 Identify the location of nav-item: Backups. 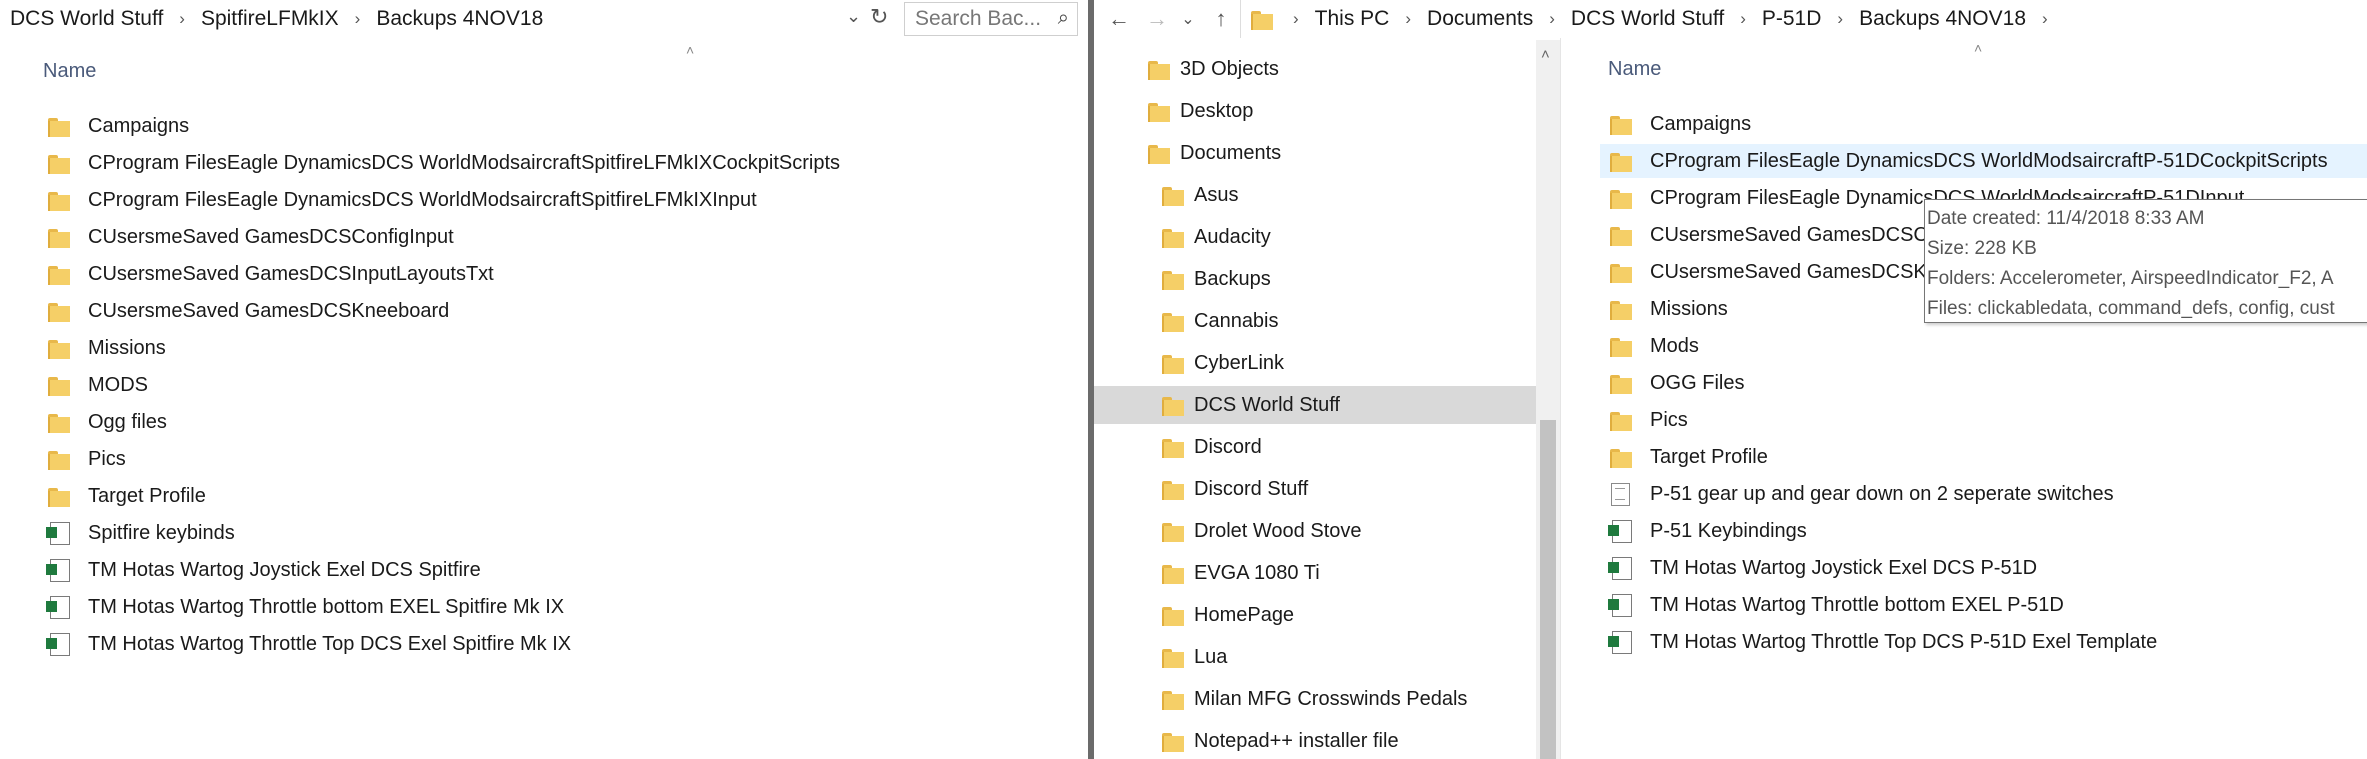
(1315, 279).